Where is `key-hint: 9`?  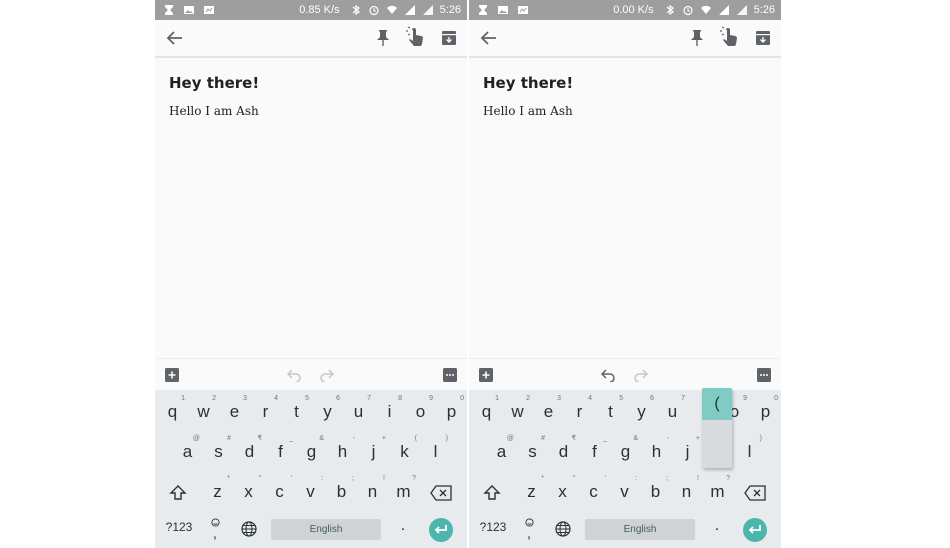 key-hint: 9 is located at coordinates (745, 398).